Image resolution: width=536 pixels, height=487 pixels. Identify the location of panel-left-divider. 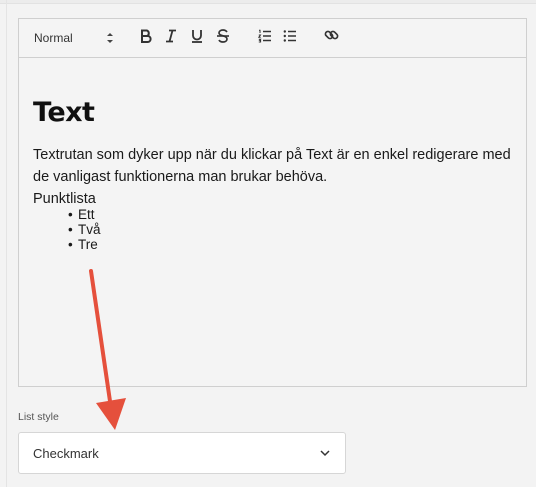
(6, 243).